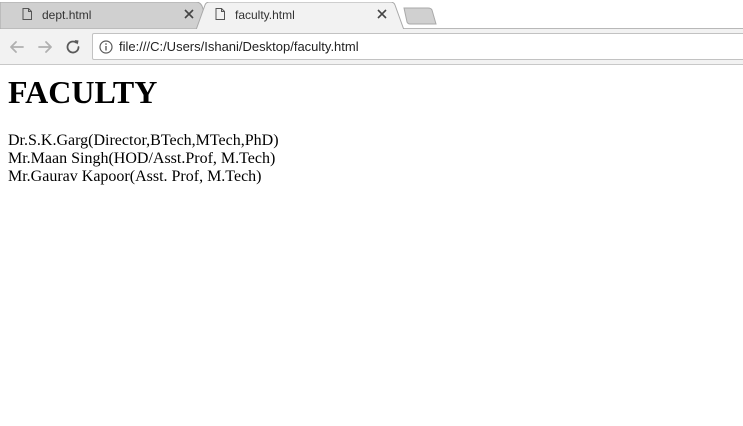  I want to click on faculty-item: Mr.Maan Singh(HOD/Asst.Prof, M.Tech), so click(142, 158).